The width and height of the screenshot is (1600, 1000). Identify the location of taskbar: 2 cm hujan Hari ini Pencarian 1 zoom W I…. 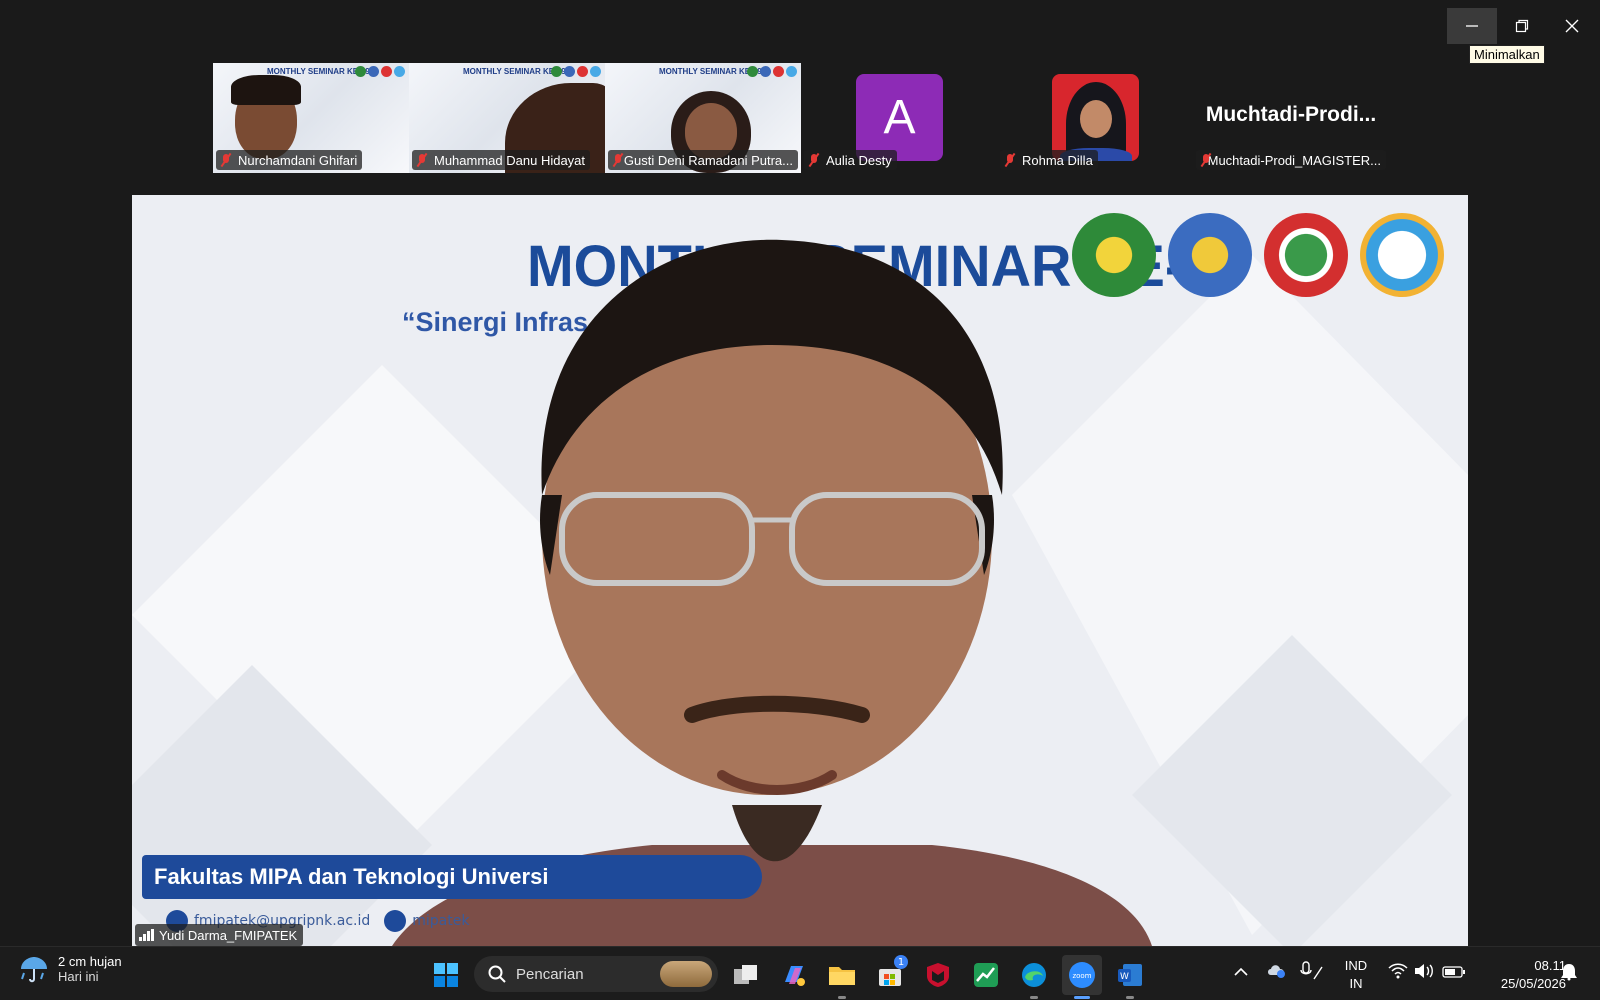
(800, 973).